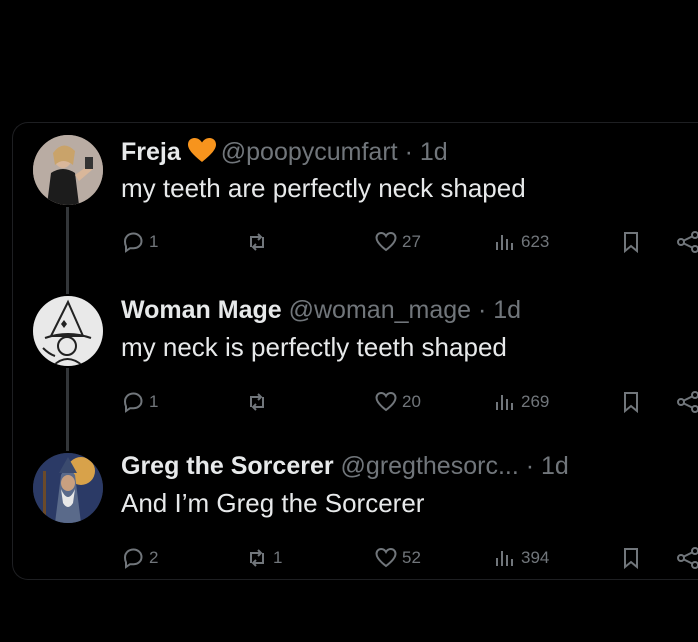 This screenshot has height=642, width=698. I want to click on tweet-header: Freja @poopycumfart · 1d, so click(284, 153).